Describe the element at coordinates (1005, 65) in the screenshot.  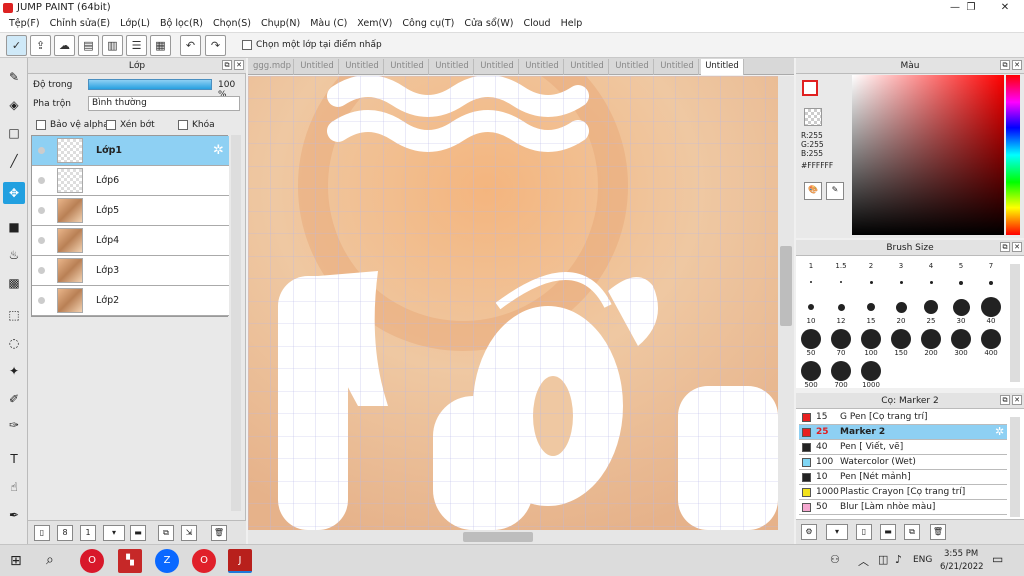
I see `color-float-icon: ⧉` at that location.